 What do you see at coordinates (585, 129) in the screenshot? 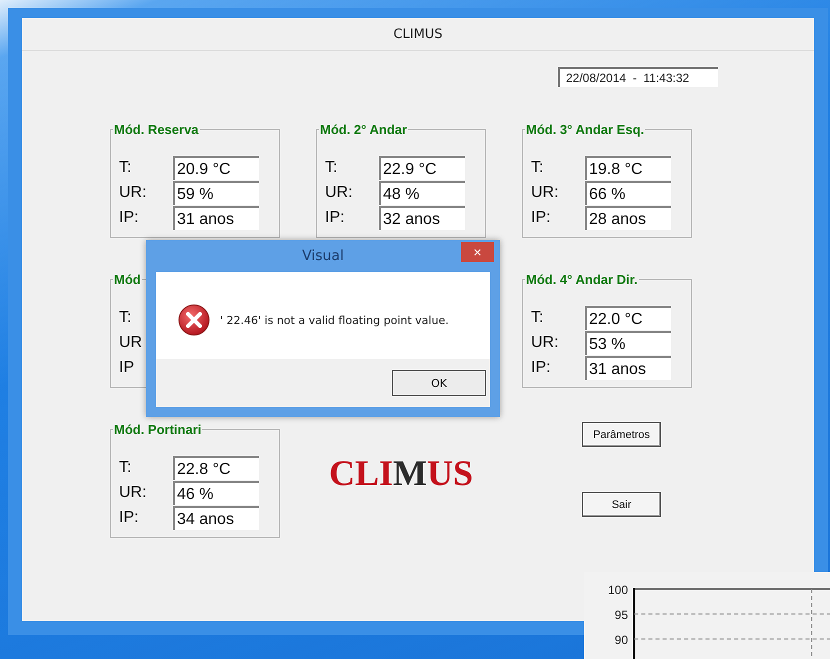
I see `module-title: Mód. 3° Andar Esq.` at bounding box center [585, 129].